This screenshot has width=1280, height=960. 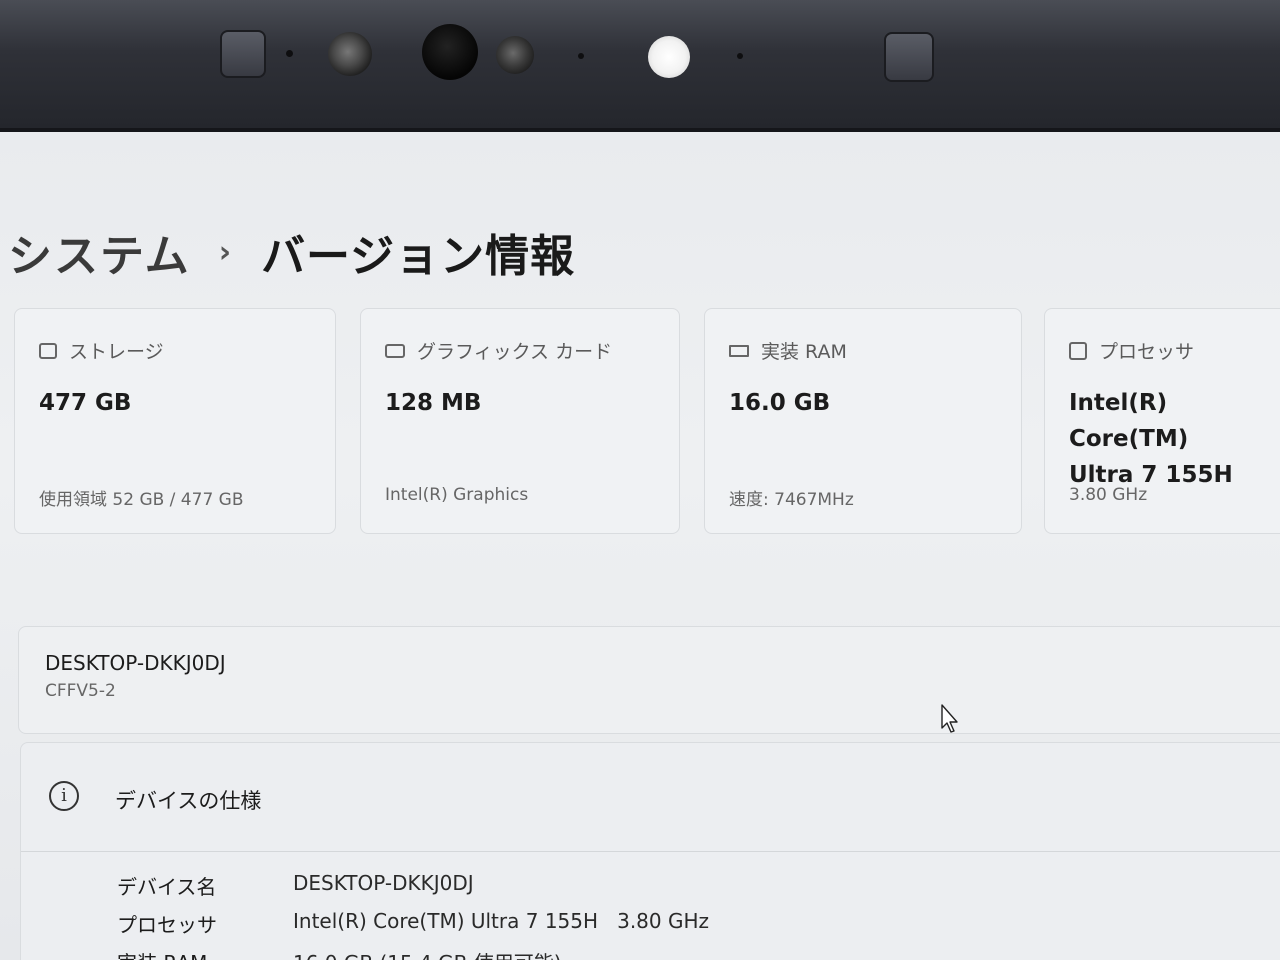 I want to click on laptop-bezel, so click(x=640, y=66).